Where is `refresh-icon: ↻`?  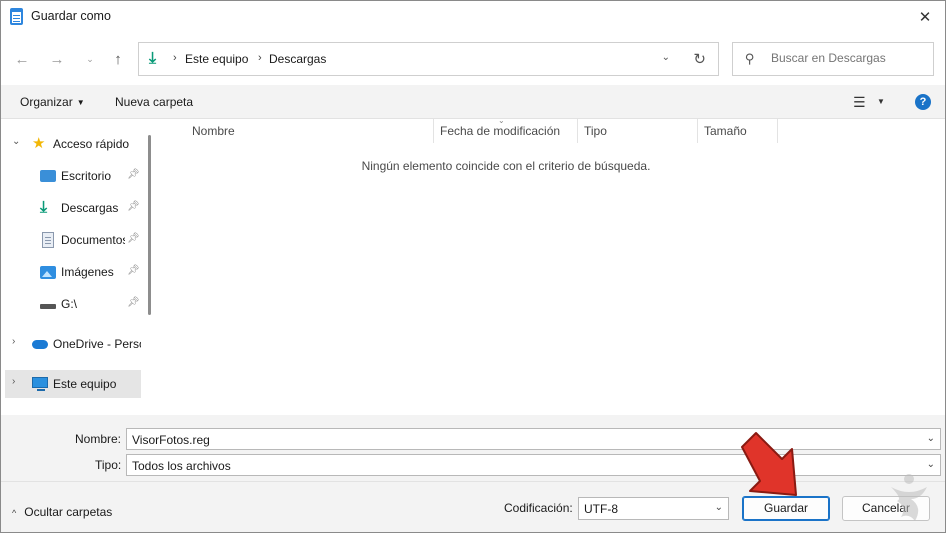 refresh-icon: ↻ is located at coordinates (699, 59).